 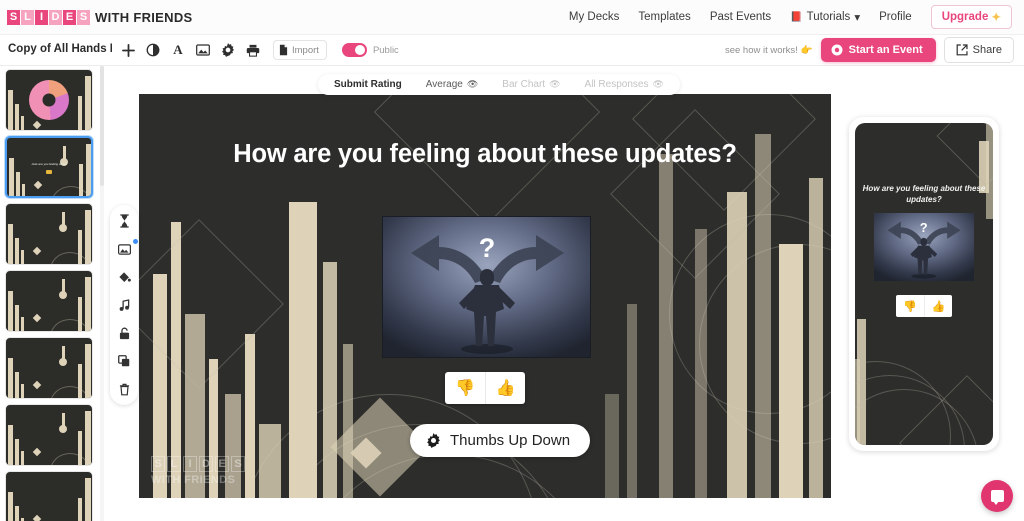 I want to click on start-an-event-button: Start an Event, so click(x=878, y=50).